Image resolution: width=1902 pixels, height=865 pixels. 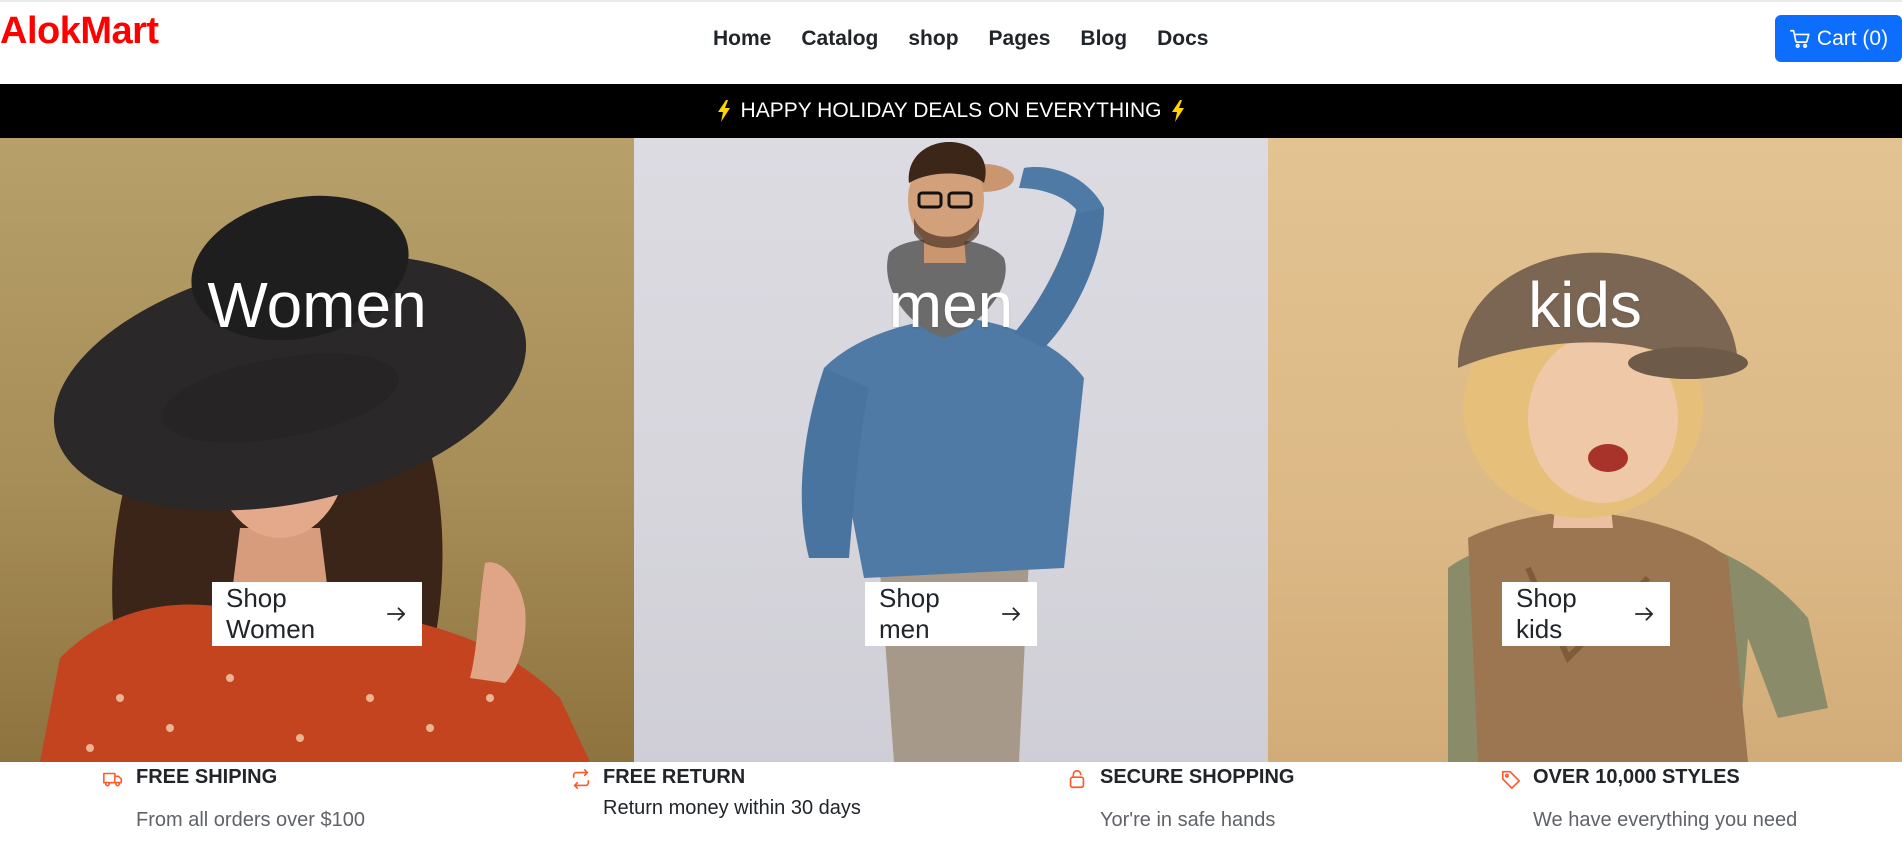 I want to click on shop-women-button: Shop Women, so click(x=317, y=614).